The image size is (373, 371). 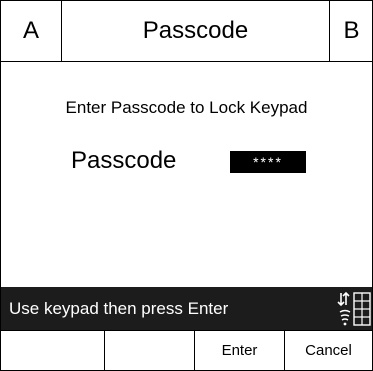 I want to click on status-bar: Use keypad then press Enter, so click(x=186, y=308).